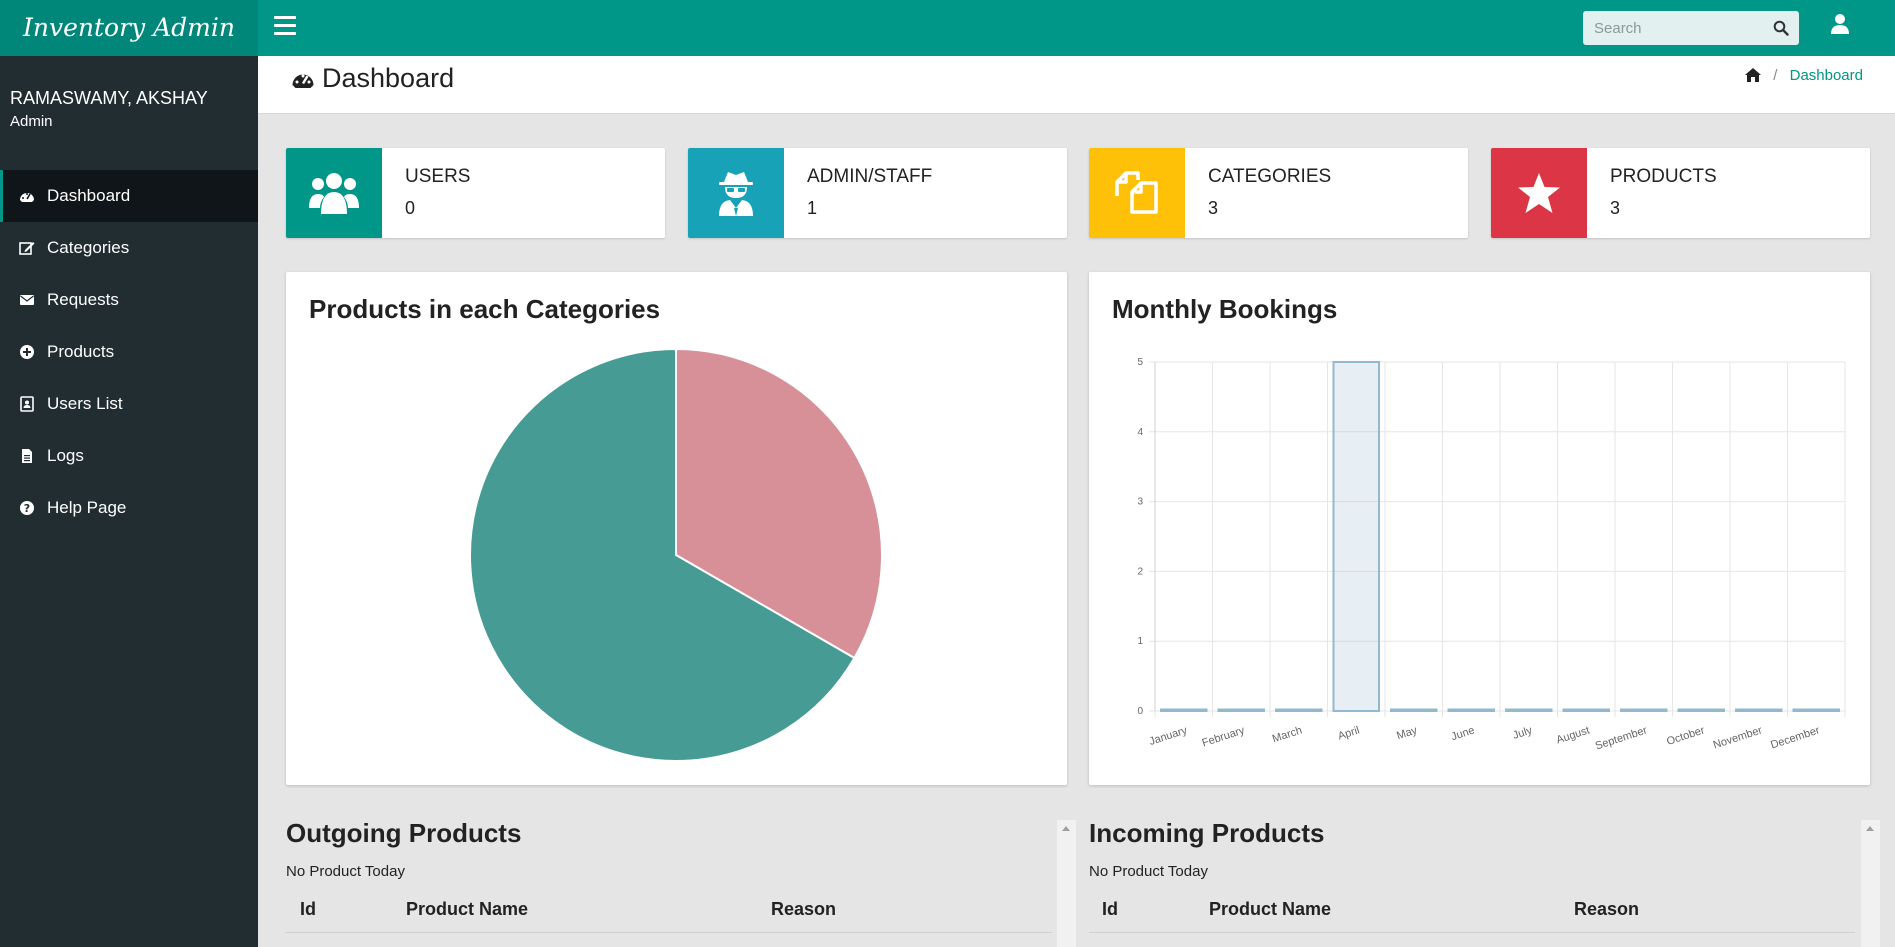 The image size is (1895, 947). What do you see at coordinates (1407, 733) in the screenshot?
I see `x-tick-label: May` at bounding box center [1407, 733].